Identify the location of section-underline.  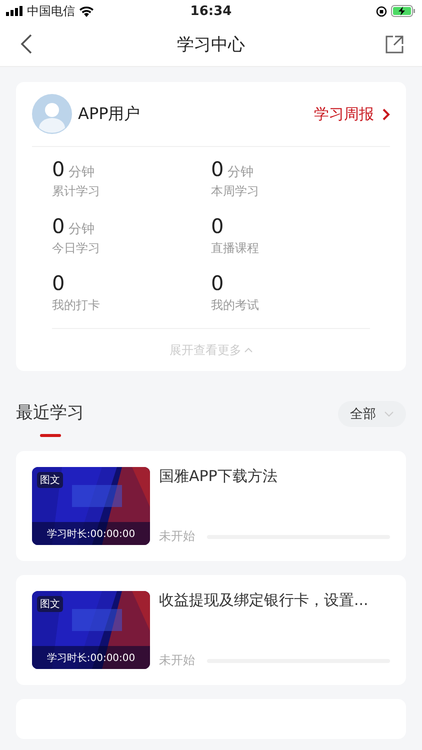
(50, 435).